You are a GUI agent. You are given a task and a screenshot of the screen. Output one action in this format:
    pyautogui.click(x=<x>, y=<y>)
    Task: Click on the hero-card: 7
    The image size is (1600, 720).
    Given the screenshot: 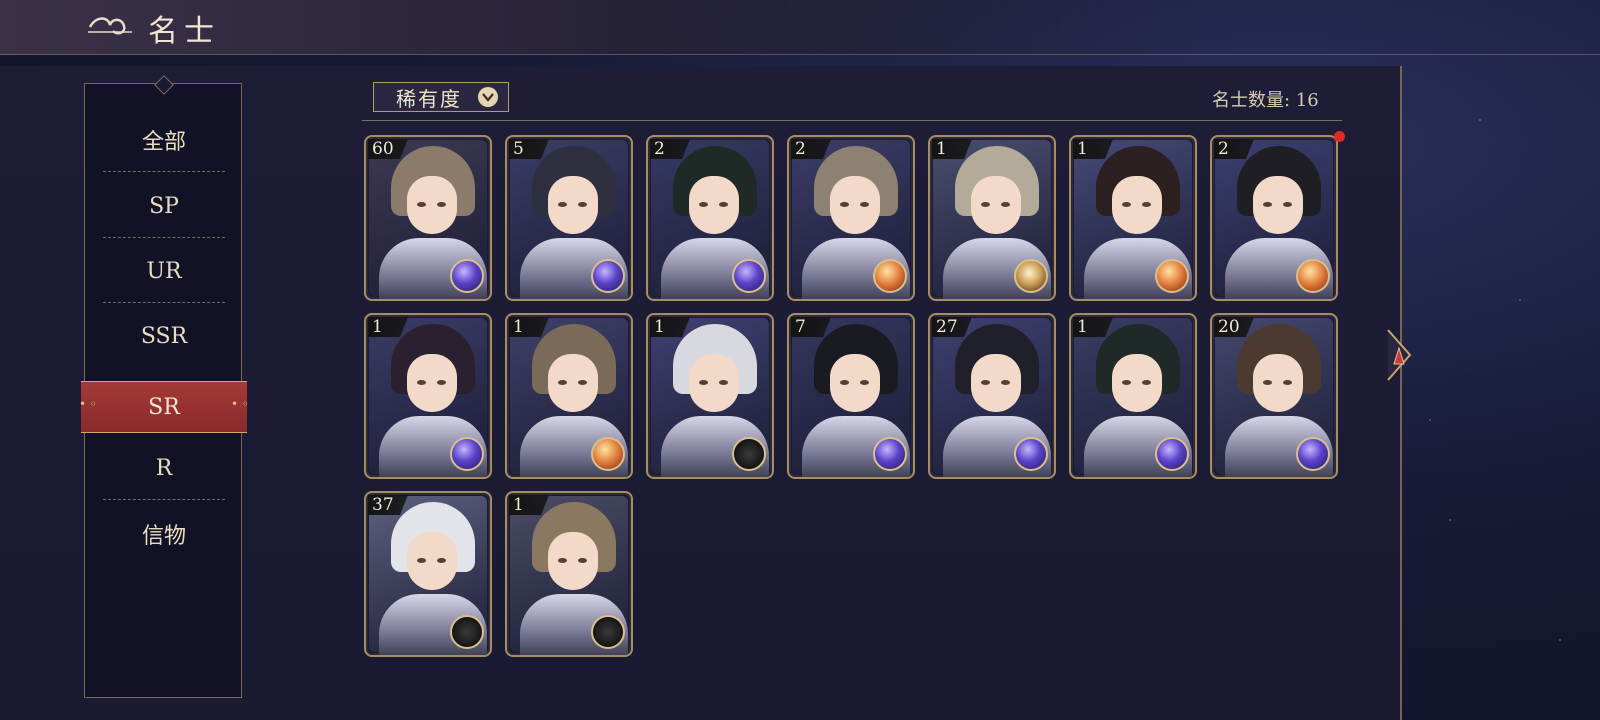 What is the action you would take?
    pyautogui.click(x=851, y=396)
    